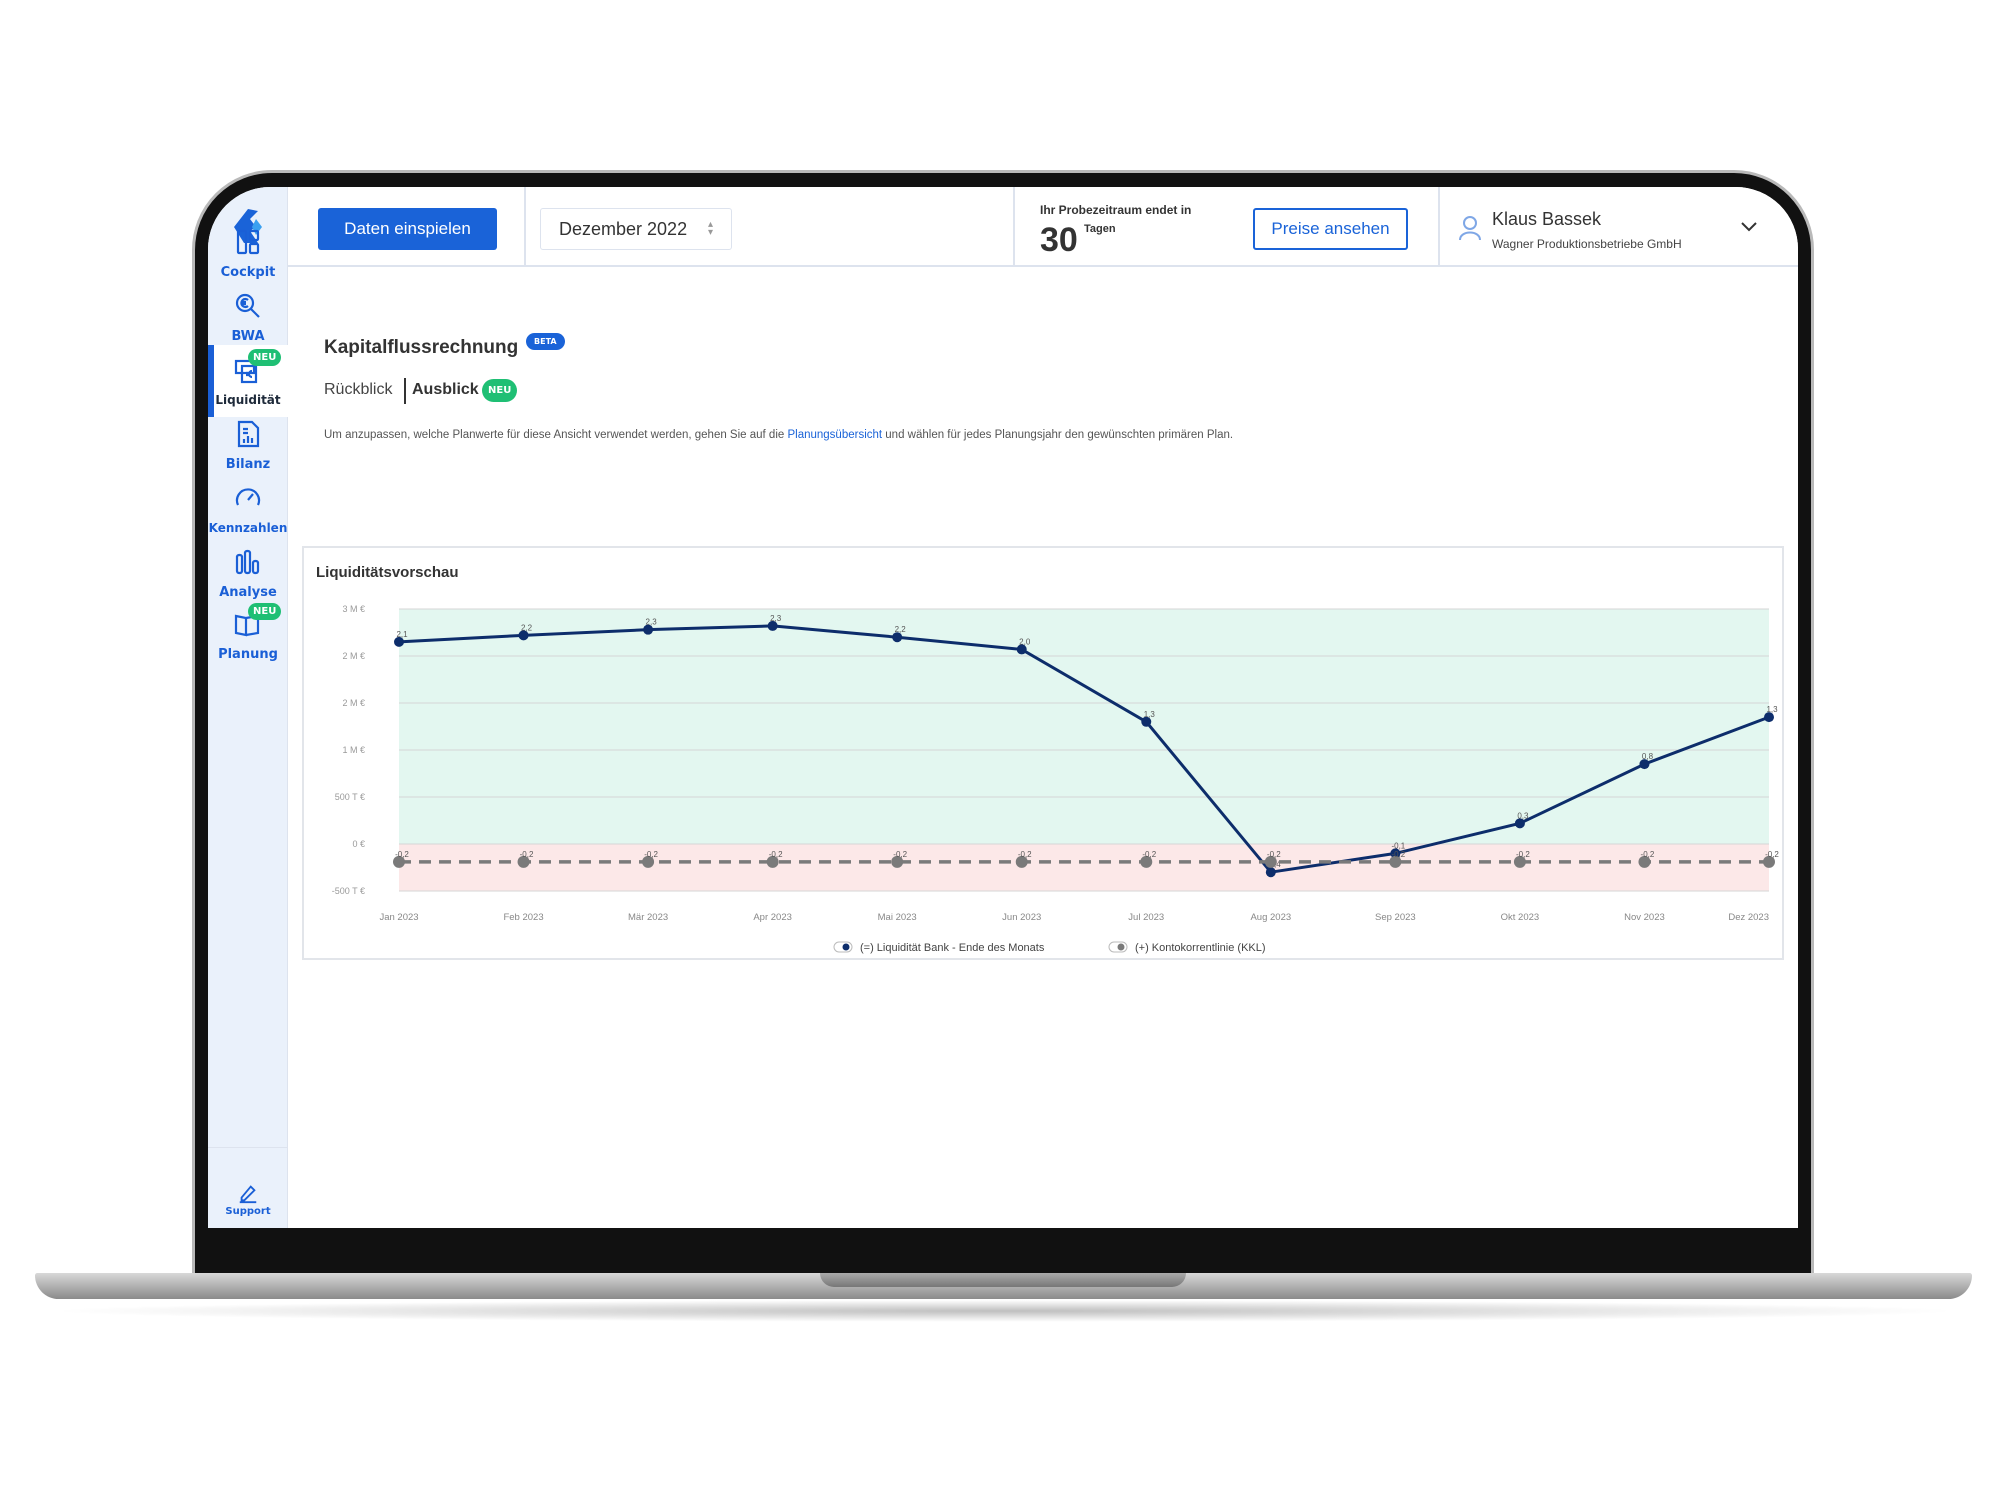 The height and width of the screenshot is (1500, 2000). What do you see at coordinates (247, 562) in the screenshot?
I see `bar-chart-icon` at bounding box center [247, 562].